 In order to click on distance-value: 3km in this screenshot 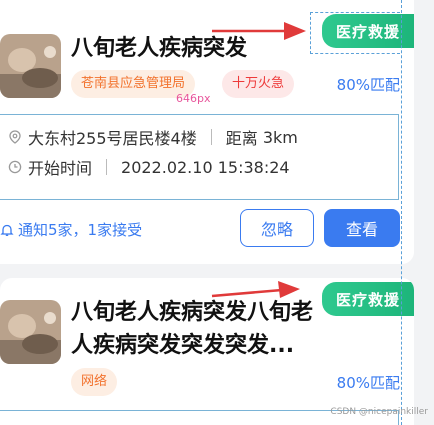, I will do `click(280, 137)`.